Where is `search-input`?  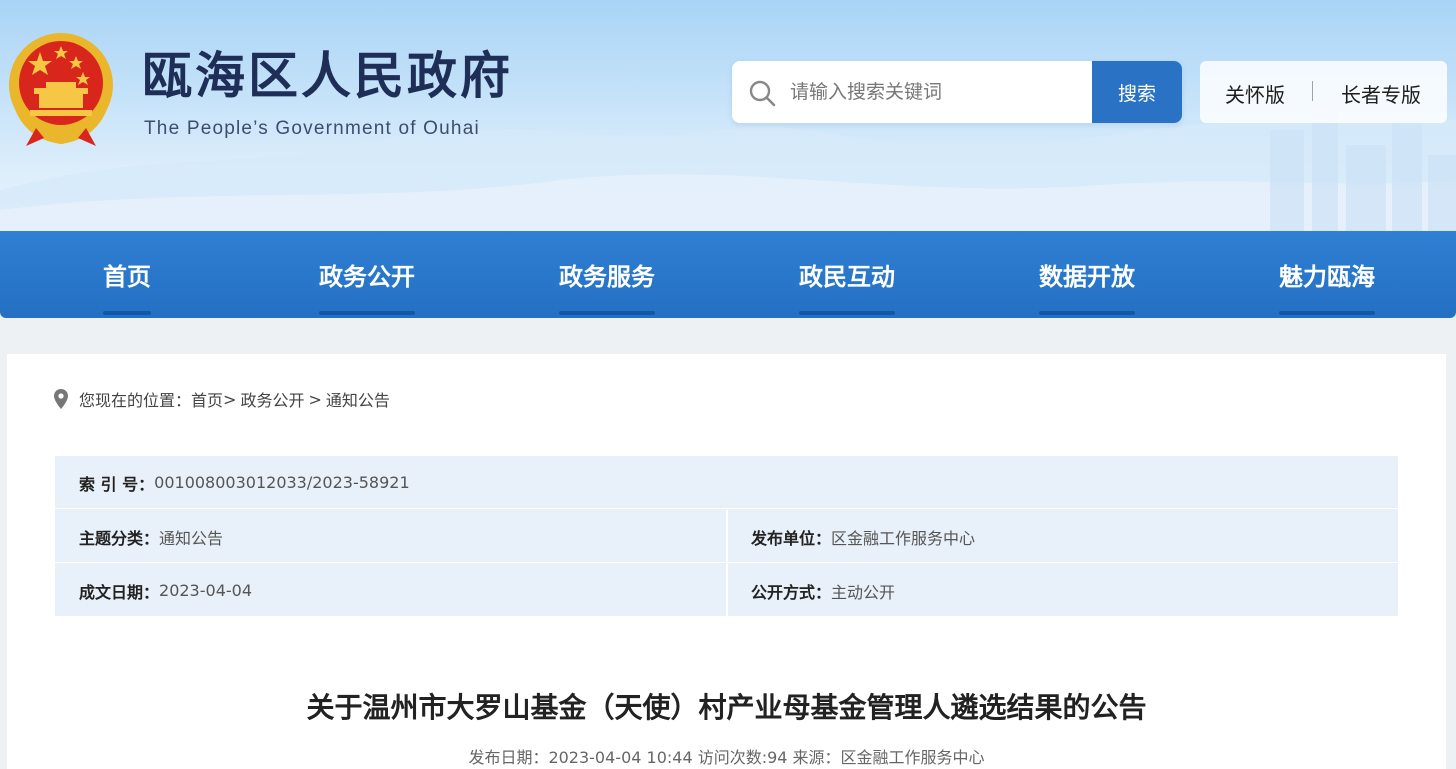 search-input is located at coordinates (940, 92).